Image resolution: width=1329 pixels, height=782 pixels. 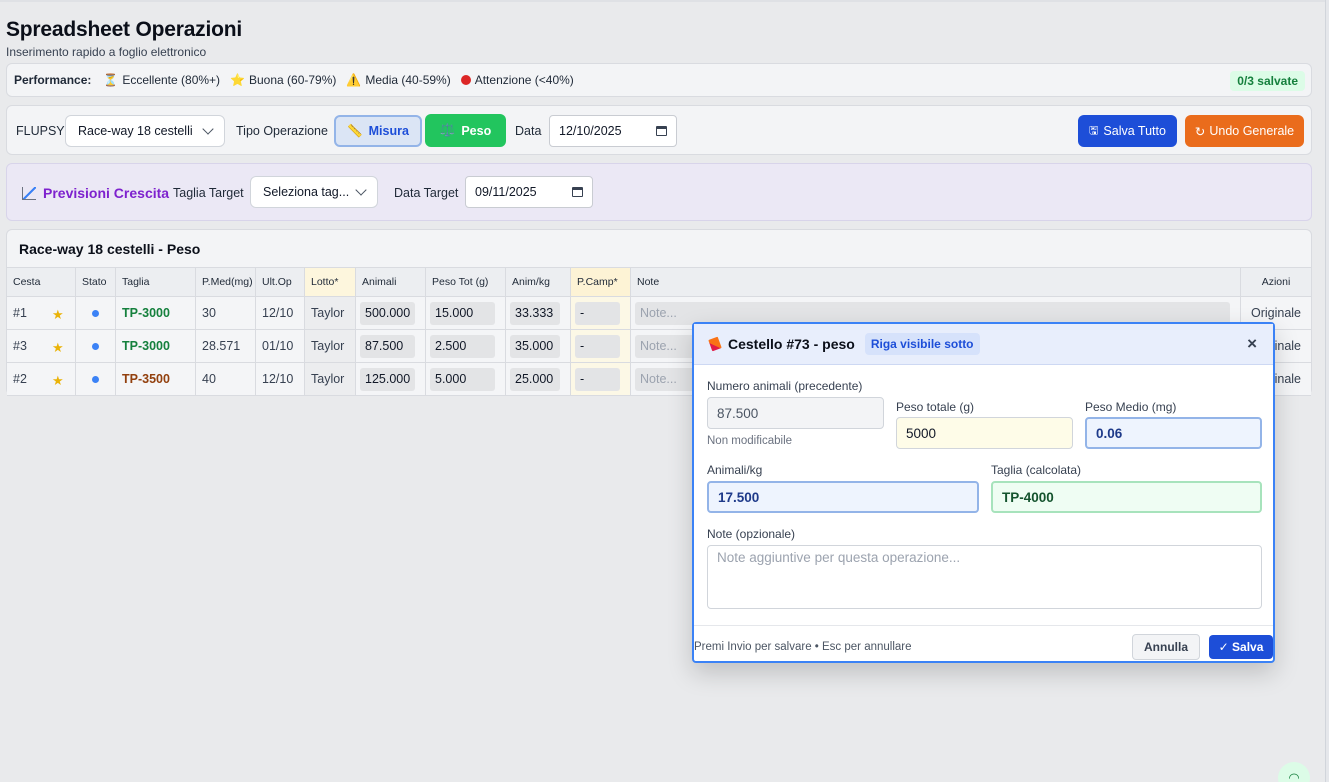 I want to click on target-size-label: Taglia Target, so click(x=208, y=193).